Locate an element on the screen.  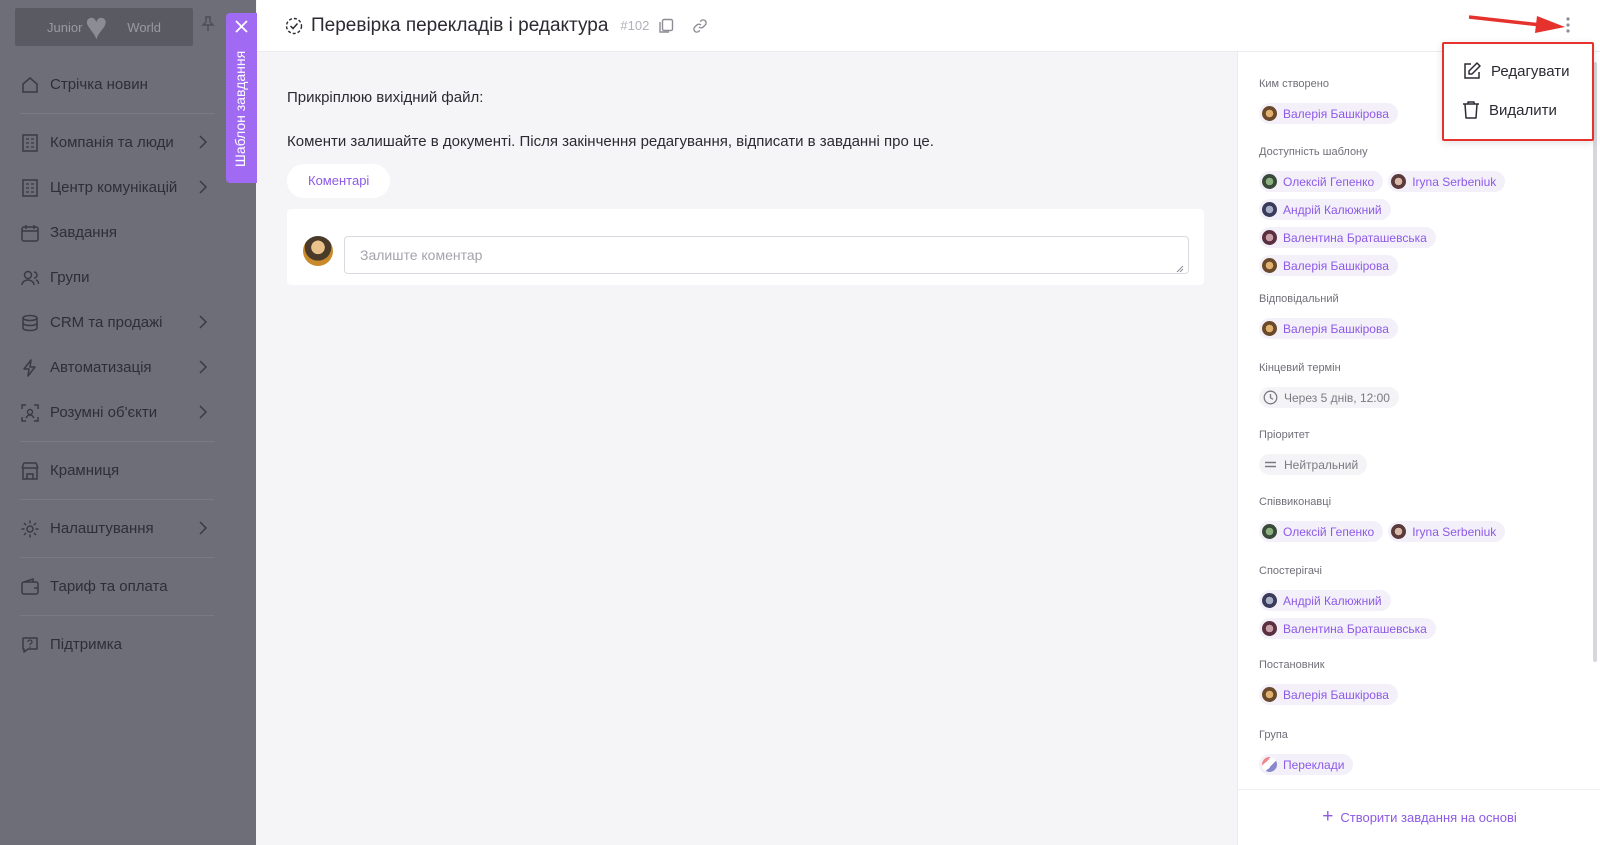
database-icon is located at coordinates (30, 322).